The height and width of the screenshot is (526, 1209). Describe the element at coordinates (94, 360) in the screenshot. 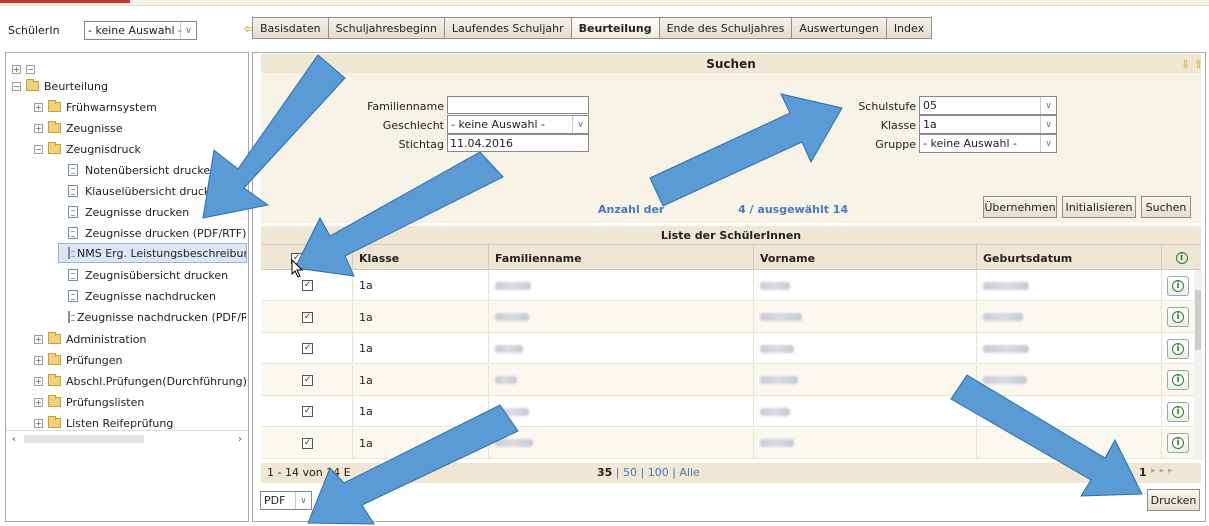

I see `tree-item-label: Prüfungen` at that location.